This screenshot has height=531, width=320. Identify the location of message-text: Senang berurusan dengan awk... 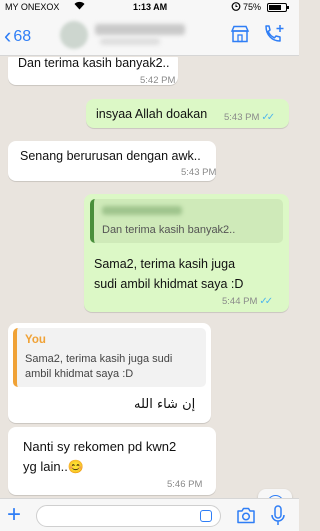
(110, 156).